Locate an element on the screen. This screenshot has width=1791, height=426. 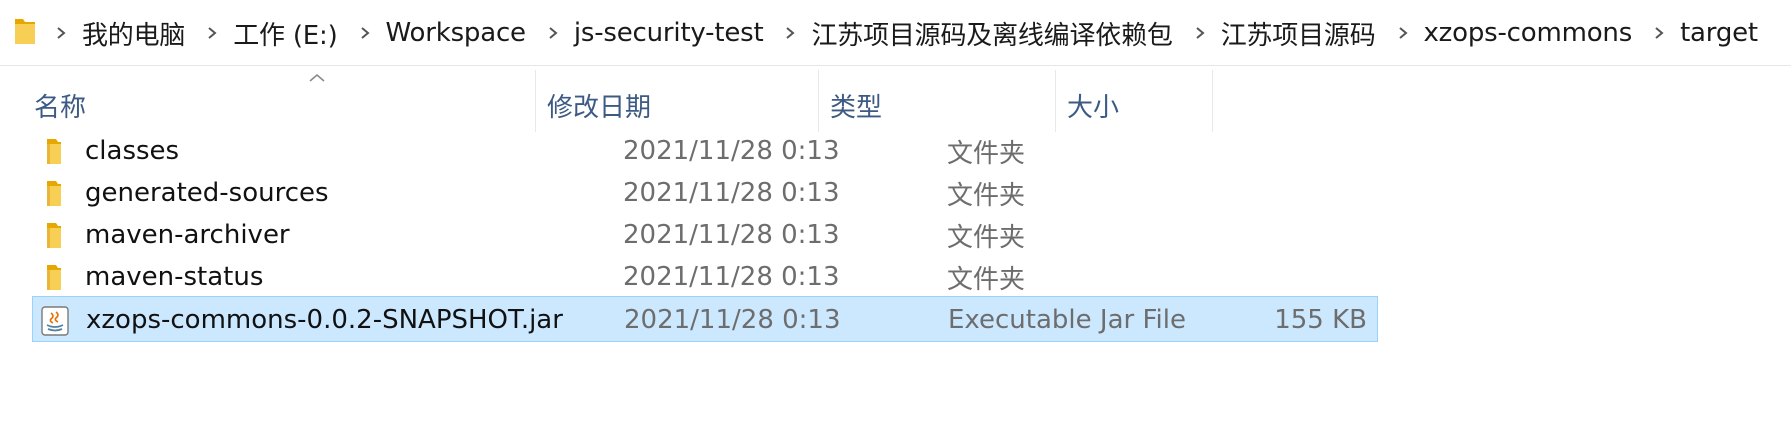
file-name: xzops-commons-0.0.2-SNAPSHOT.jar is located at coordinates (324, 320).